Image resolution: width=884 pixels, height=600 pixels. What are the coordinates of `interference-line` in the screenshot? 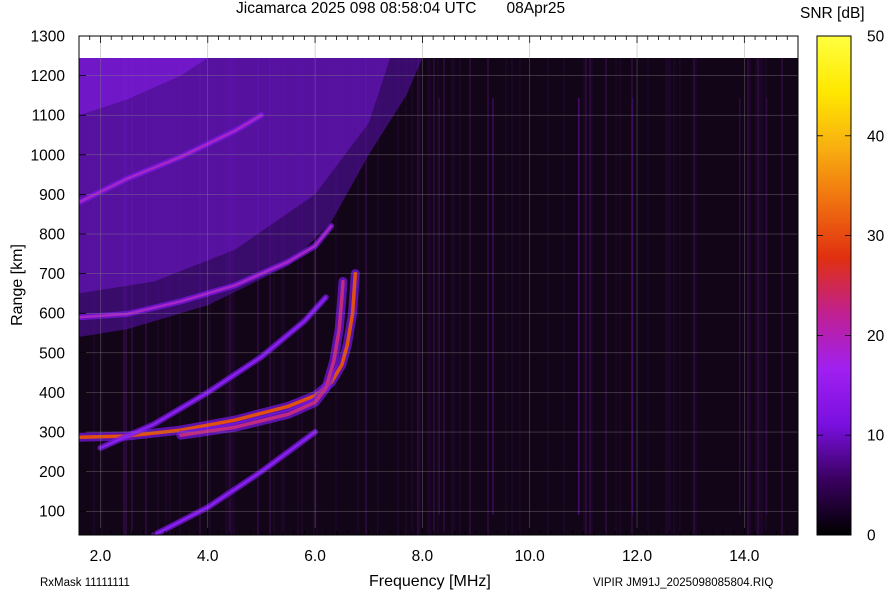 It's located at (739, 306).